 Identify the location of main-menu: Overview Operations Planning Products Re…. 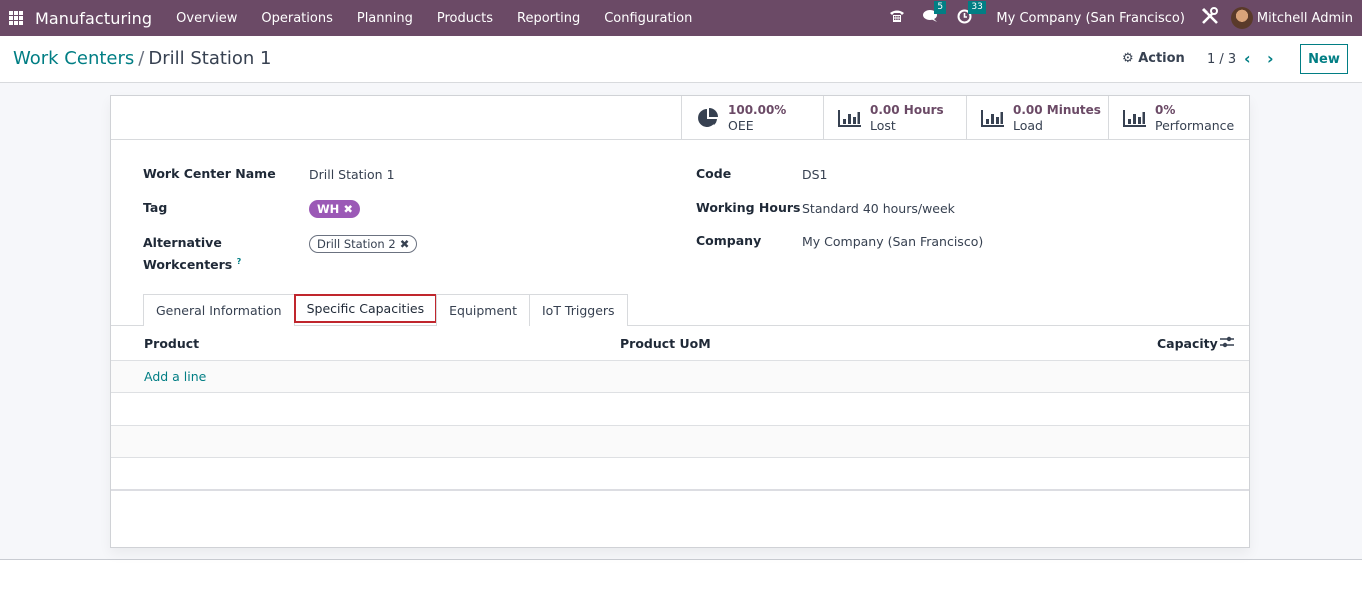
(434, 18).